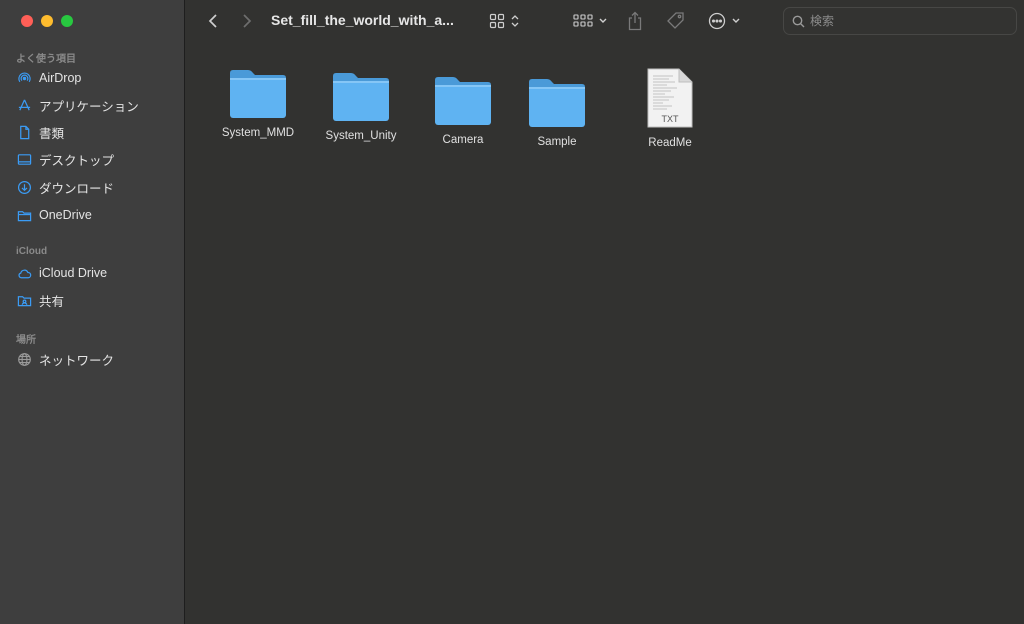 The image size is (1024, 624). I want to click on sidebar-header-favorites: よく使う項目, so click(46, 59).